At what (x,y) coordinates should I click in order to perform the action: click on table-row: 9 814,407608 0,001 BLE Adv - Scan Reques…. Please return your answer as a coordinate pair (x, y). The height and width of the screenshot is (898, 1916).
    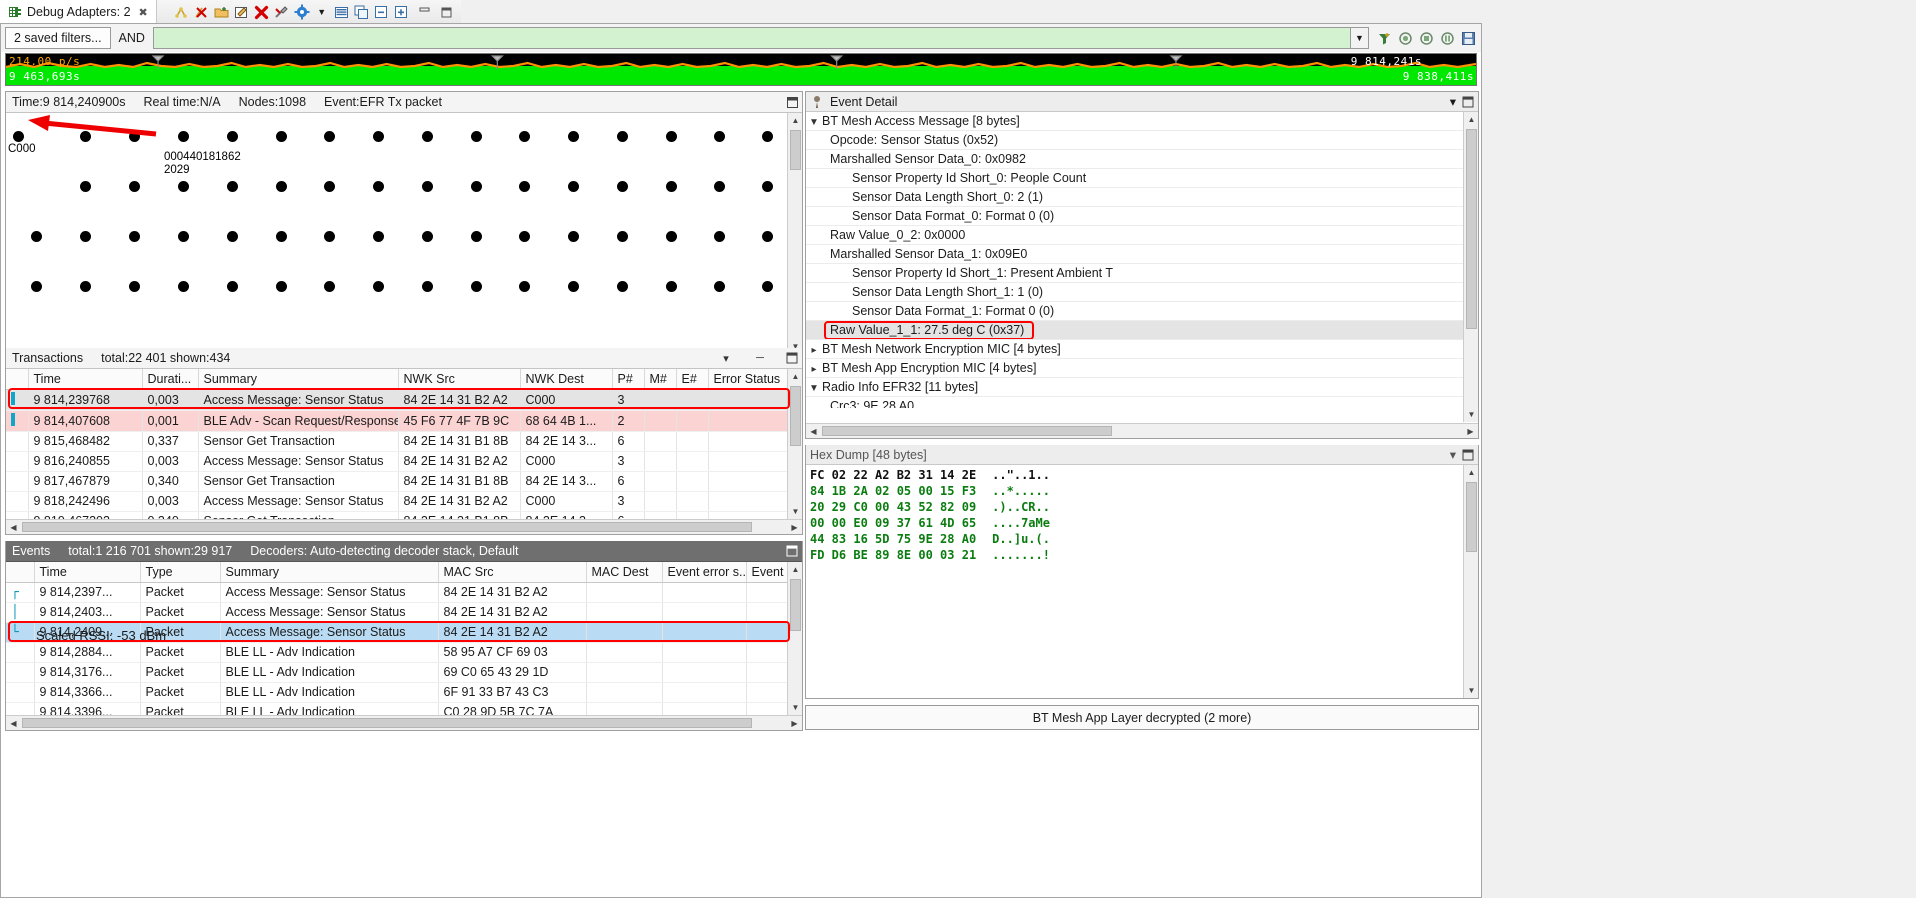
    Looking at the image, I should click on (404, 421).